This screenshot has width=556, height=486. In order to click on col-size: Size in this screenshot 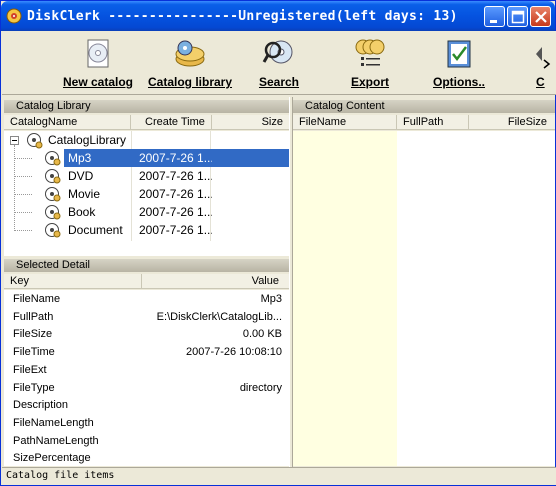, I will do `click(250, 122)`.